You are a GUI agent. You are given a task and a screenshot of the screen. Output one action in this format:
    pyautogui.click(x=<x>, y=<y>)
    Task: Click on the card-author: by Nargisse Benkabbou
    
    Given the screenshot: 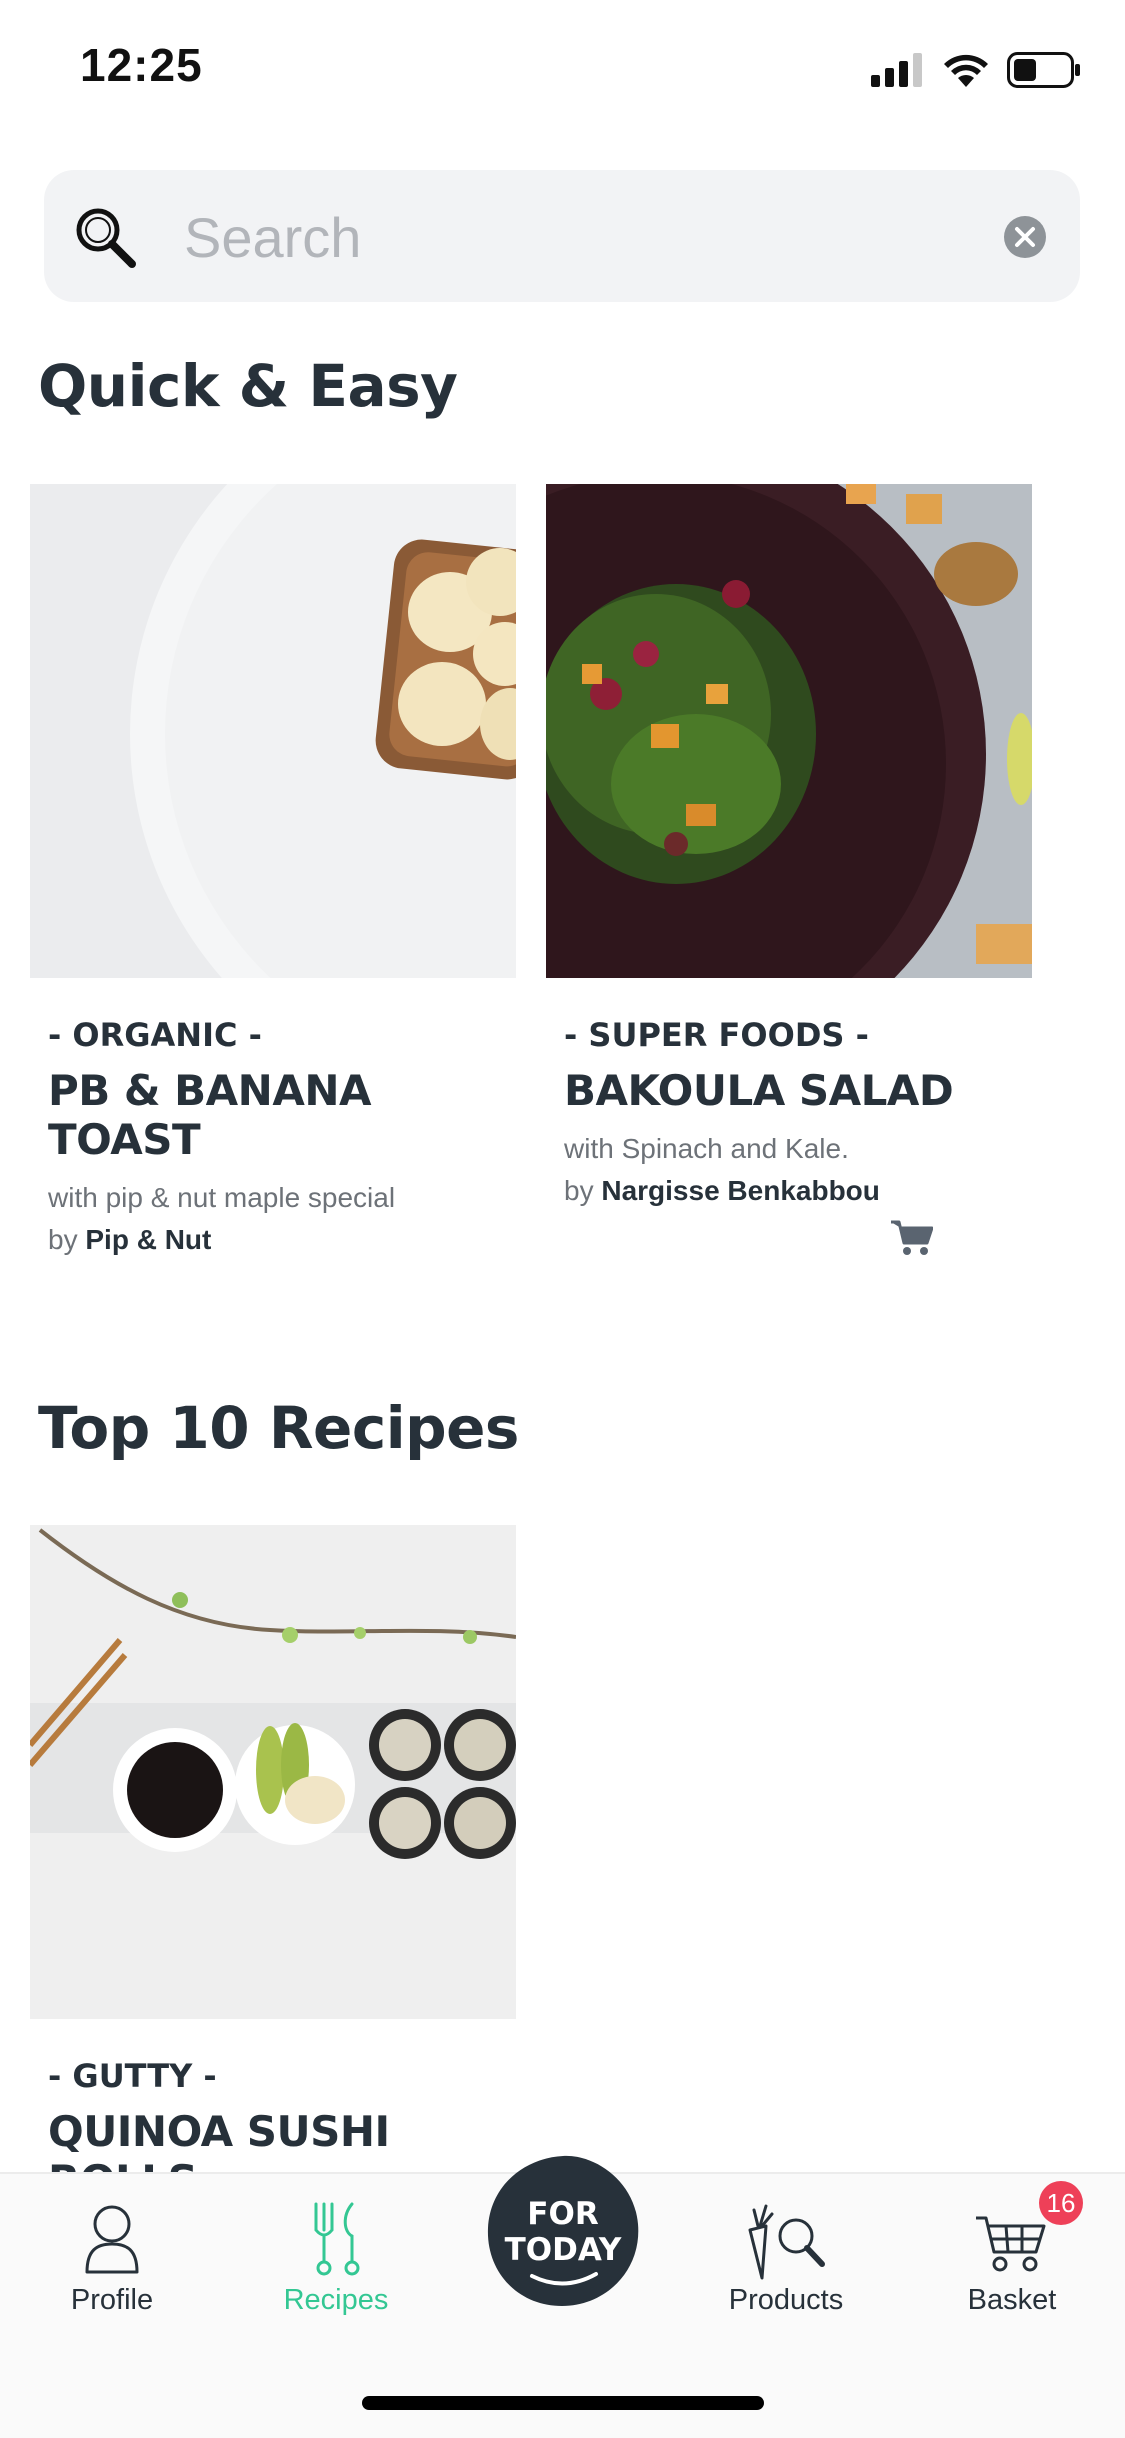 What is the action you would take?
    pyautogui.click(x=798, y=1191)
    